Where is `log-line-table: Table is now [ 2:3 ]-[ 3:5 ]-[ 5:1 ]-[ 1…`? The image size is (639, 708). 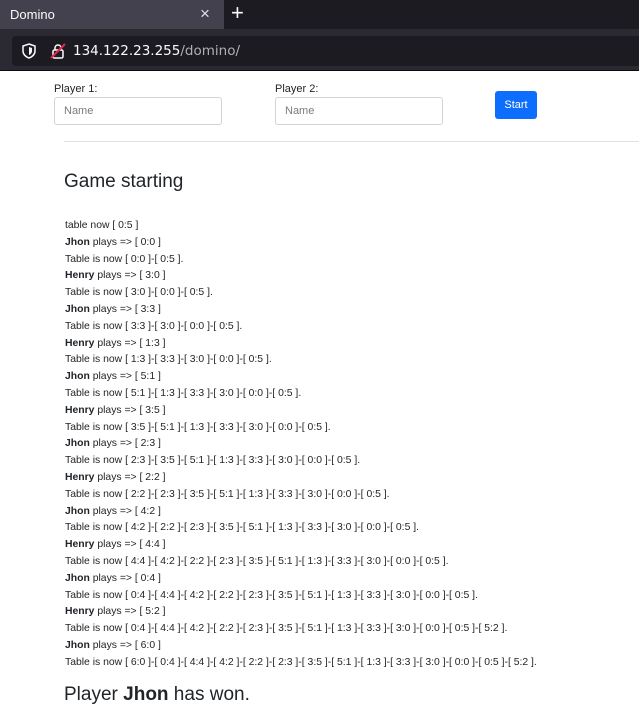
log-line-table: Table is now [ 2:3 ]-[ 3:5 ]-[ 5:1 ]-[ 1… is located at coordinates (350, 461).